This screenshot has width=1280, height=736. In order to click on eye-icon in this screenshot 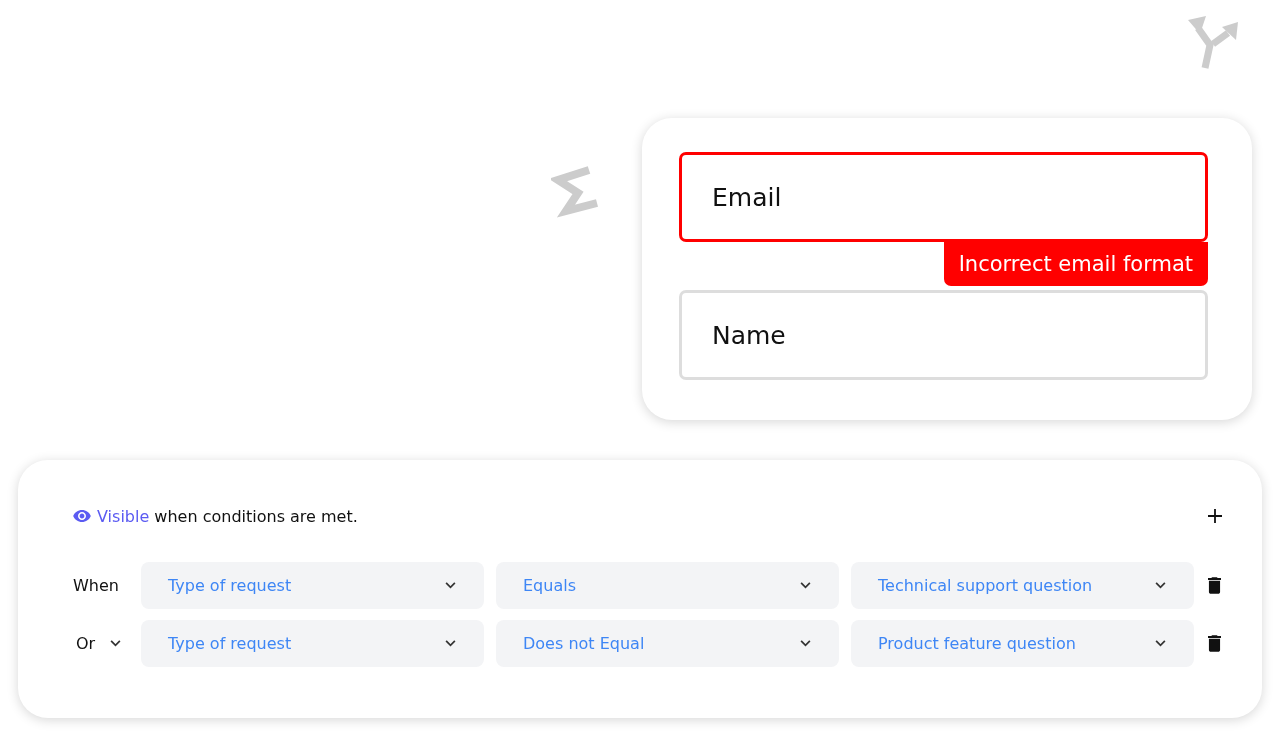, I will do `click(82, 516)`.